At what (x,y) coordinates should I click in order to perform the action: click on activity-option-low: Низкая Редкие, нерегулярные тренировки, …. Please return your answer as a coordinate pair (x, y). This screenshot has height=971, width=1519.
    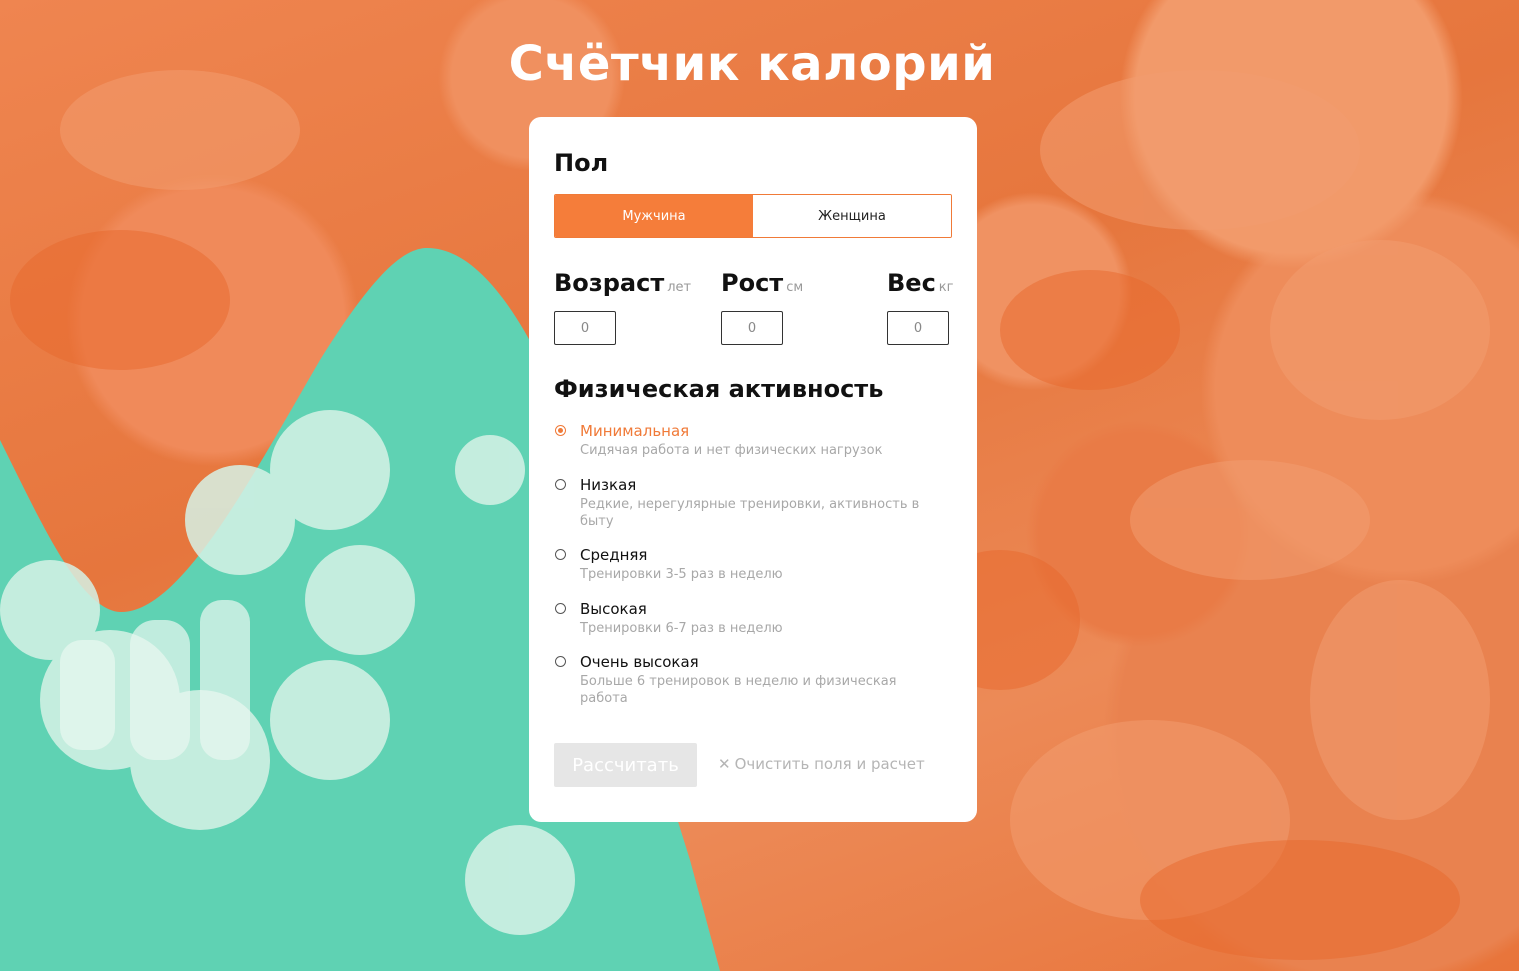
    Looking at the image, I should click on (737, 505).